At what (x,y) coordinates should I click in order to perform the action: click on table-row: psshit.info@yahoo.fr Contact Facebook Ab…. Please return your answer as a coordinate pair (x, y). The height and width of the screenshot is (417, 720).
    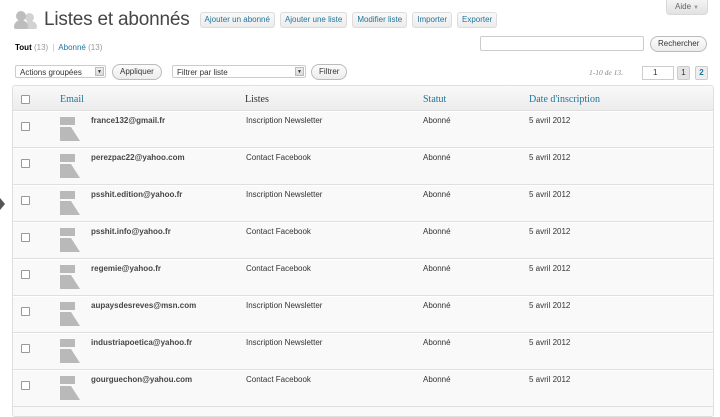
    Looking at the image, I should click on (363, 240).